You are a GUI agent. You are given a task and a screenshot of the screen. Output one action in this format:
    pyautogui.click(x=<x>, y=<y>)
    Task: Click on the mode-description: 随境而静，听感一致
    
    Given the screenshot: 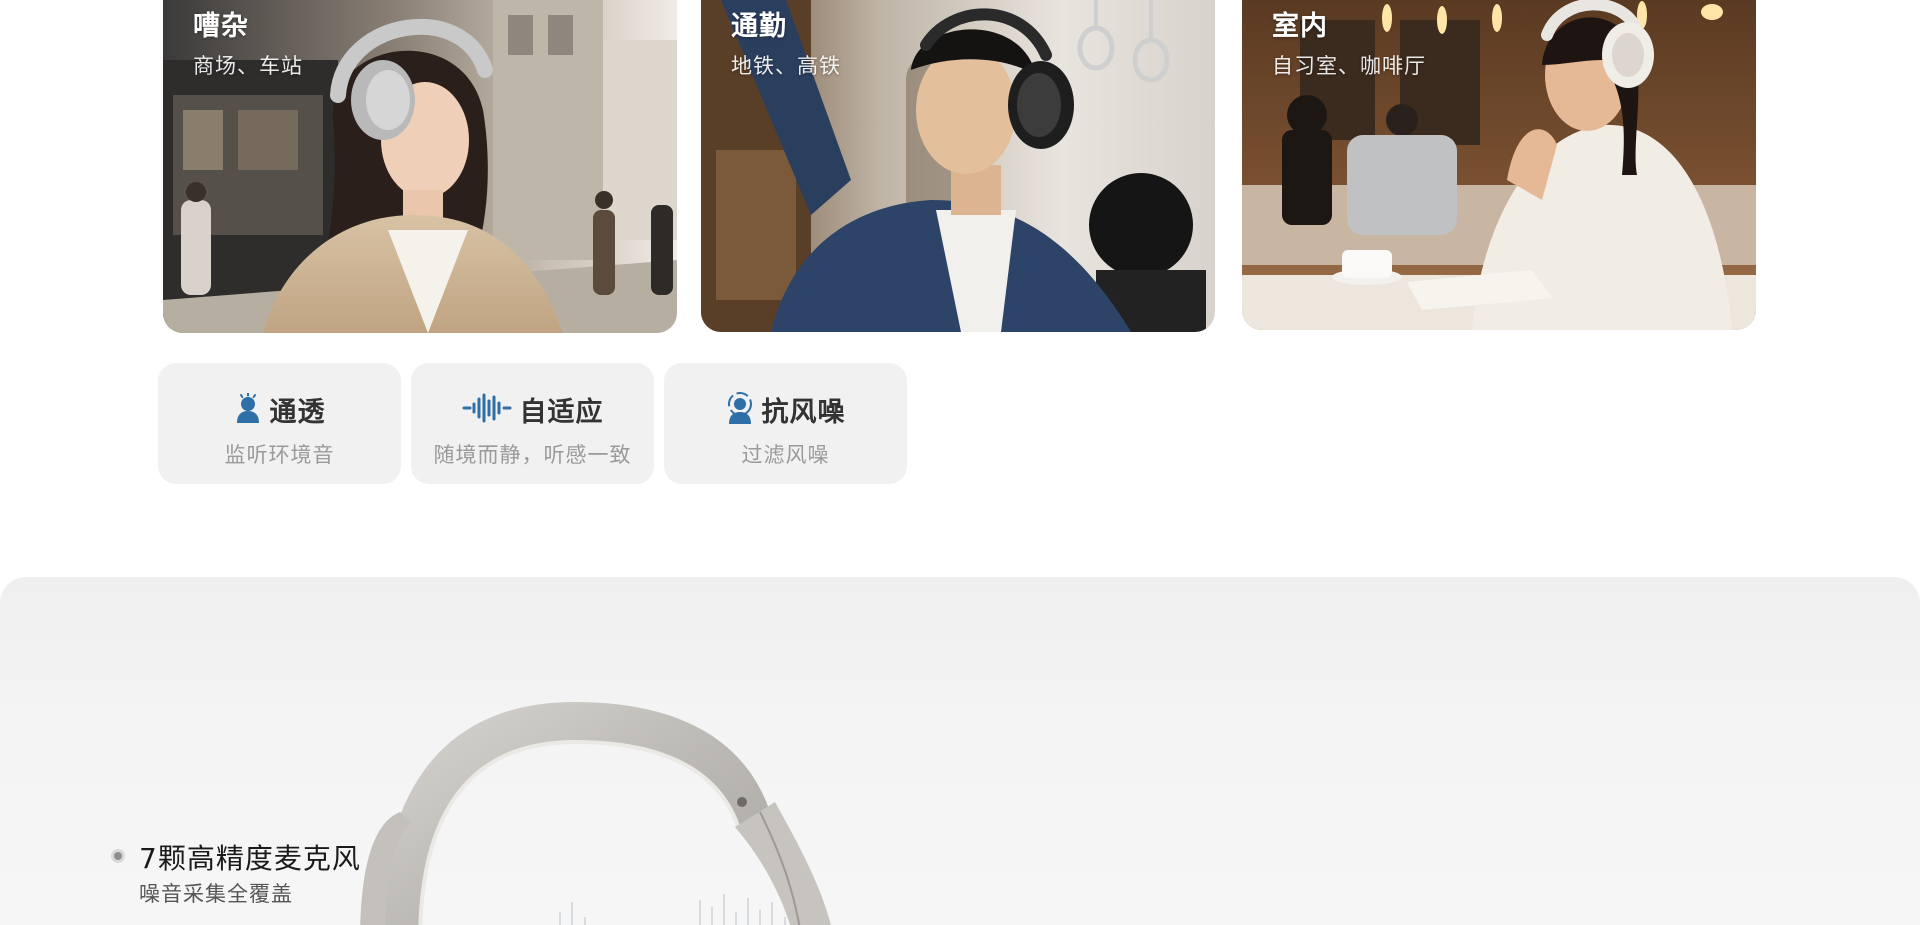 What is the action you would take?
    pyautogui.click(x=532, y=455)
    